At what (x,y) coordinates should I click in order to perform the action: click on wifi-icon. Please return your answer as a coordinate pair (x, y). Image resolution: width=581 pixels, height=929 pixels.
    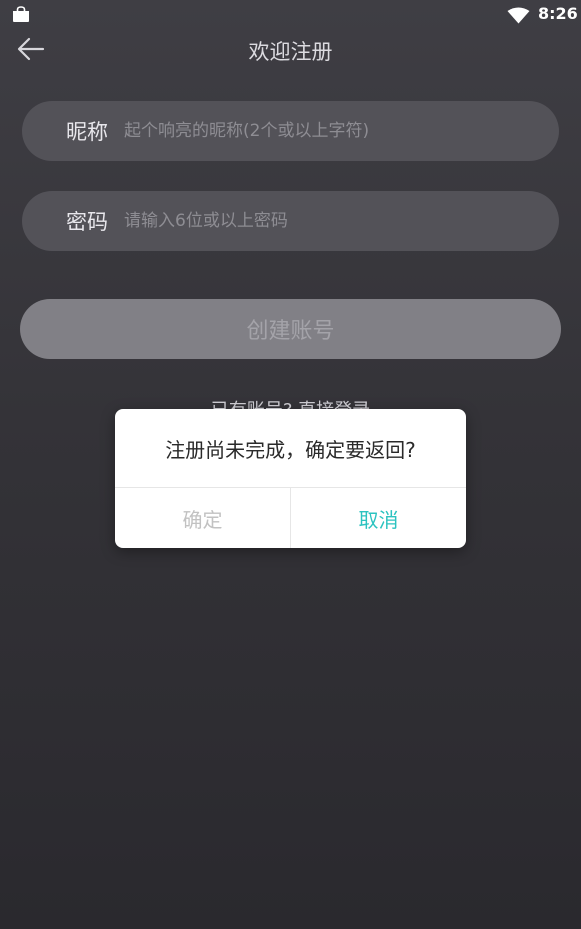
    Looking at the image, I should click on (518, 15).